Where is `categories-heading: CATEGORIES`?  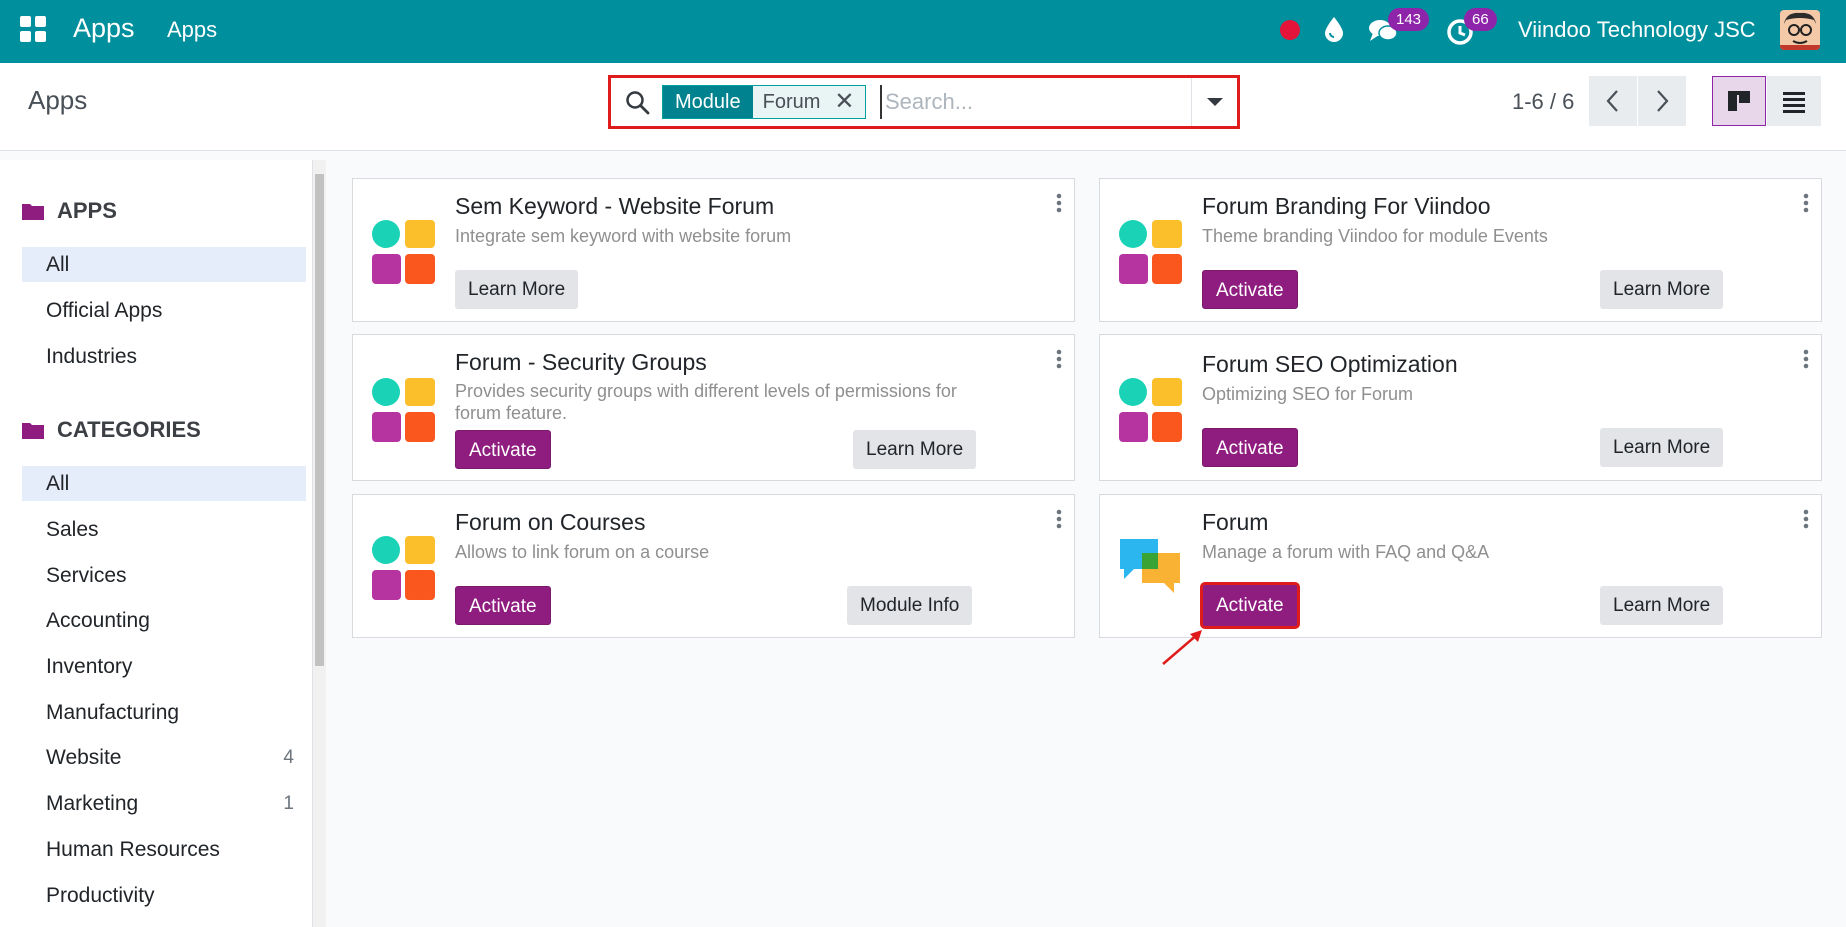 categories-heading: CATEGORIES is located at coordinates (111, 430).